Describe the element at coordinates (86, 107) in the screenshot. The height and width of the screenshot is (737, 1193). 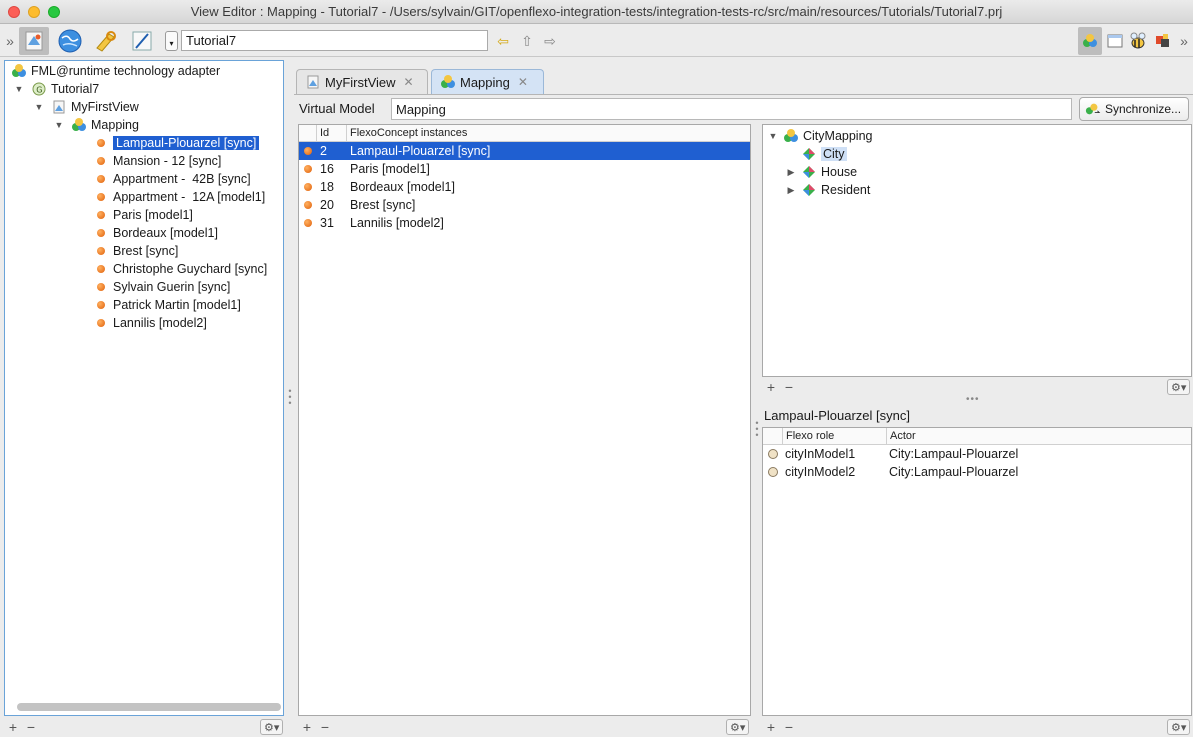
I see `tree-item-view: ▼ MyFirstView` at that location.